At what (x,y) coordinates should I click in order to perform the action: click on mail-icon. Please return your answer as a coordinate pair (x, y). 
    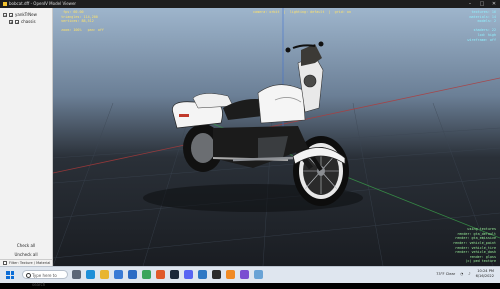
    Looking at the image, I should click on (132, 274).